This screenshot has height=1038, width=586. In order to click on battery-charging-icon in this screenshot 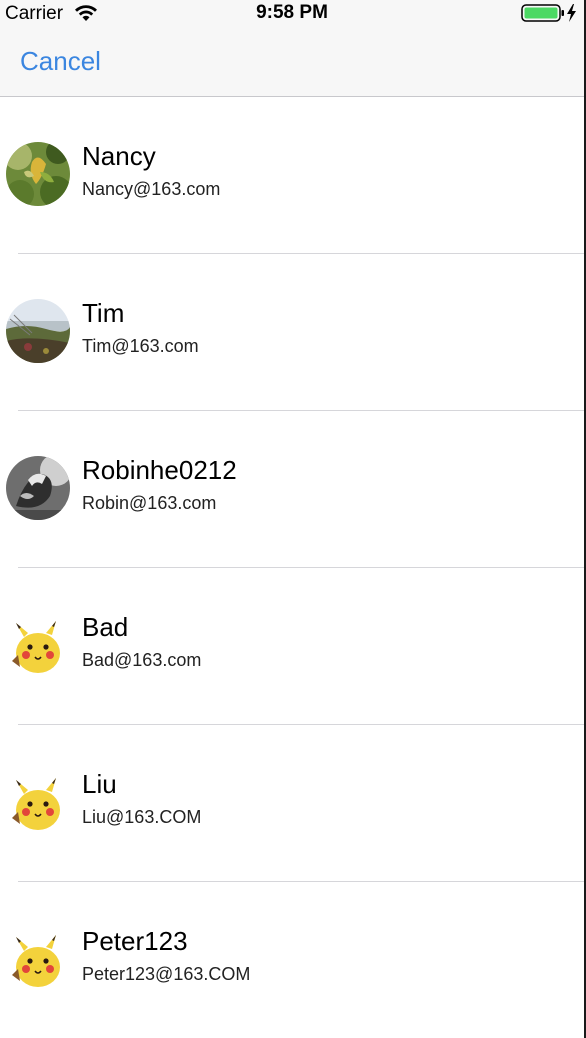, I will do `click(548, 13)`.